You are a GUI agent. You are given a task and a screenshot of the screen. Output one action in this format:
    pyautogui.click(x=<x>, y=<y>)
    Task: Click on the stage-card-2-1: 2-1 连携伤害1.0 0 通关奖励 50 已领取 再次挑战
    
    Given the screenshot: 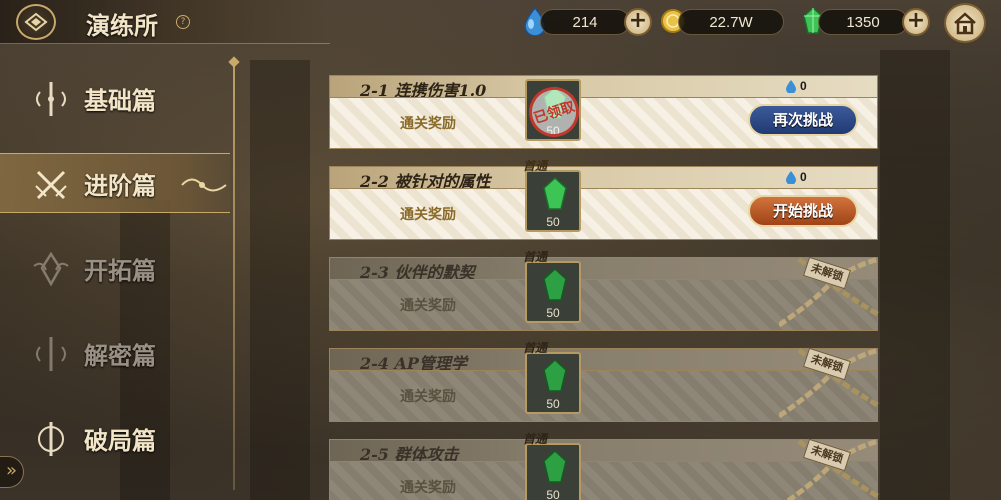 What is the action you would take?
    pyautogui.click(x=603, y=112)
    